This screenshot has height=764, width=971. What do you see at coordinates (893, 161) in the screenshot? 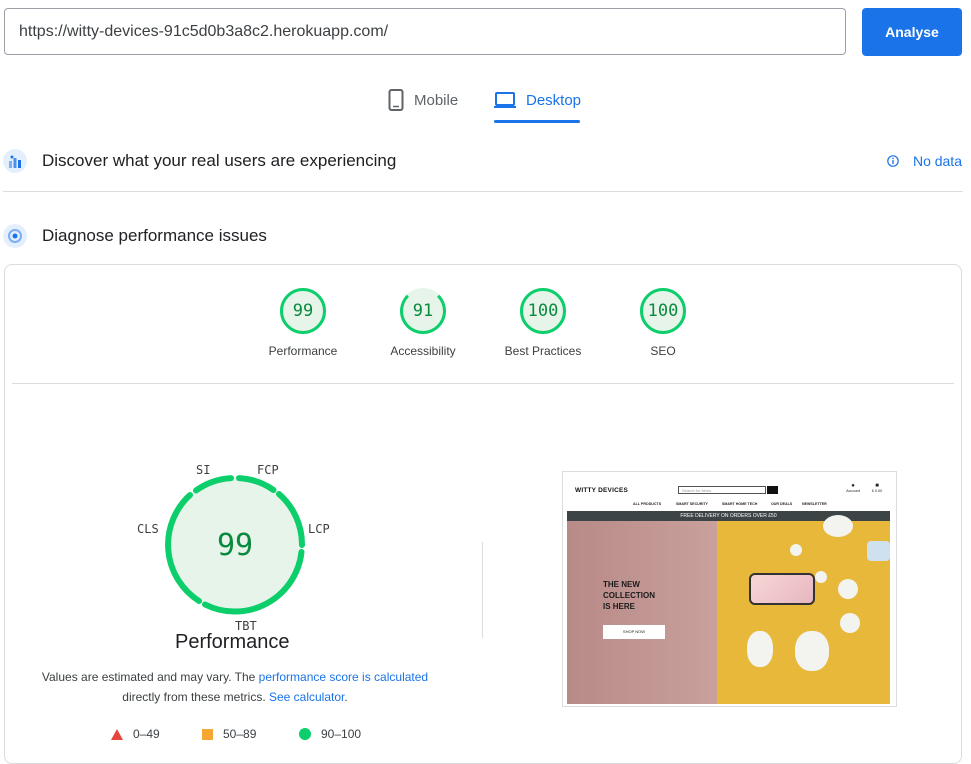
I see `info-icon` at bounding box center [893, 161].